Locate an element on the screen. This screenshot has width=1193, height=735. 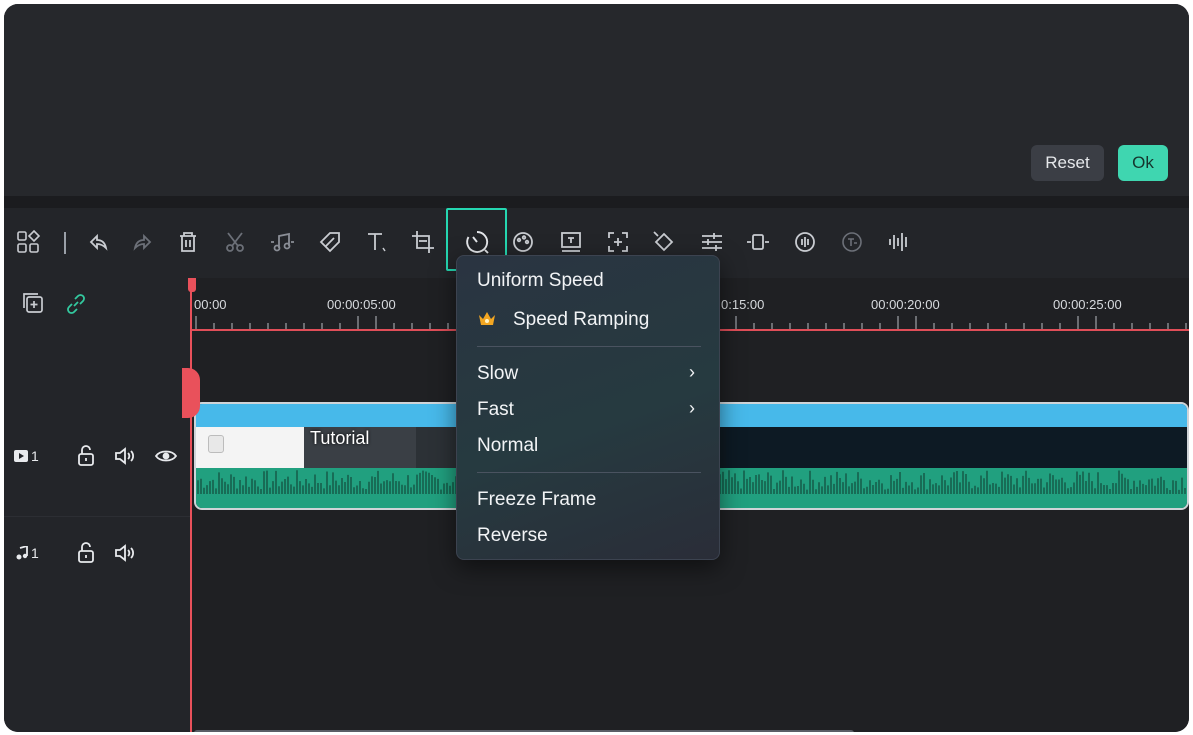
volume-icon is located at coordinates (125, 456).